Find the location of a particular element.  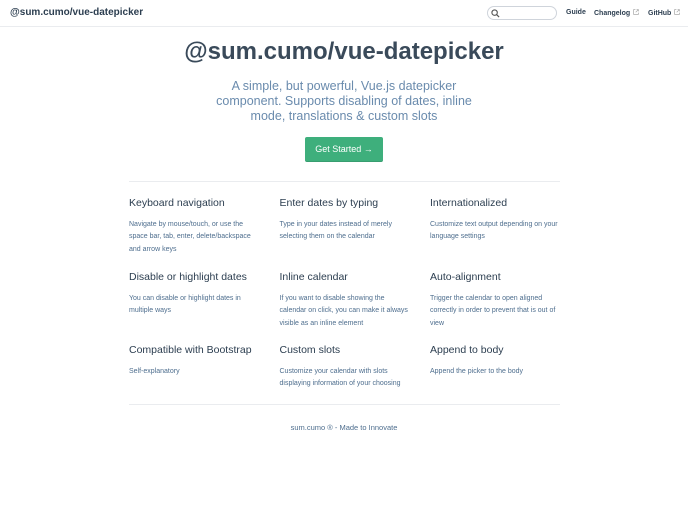

nav-link-changelog: Changelog is located at coordinates (616, 13).